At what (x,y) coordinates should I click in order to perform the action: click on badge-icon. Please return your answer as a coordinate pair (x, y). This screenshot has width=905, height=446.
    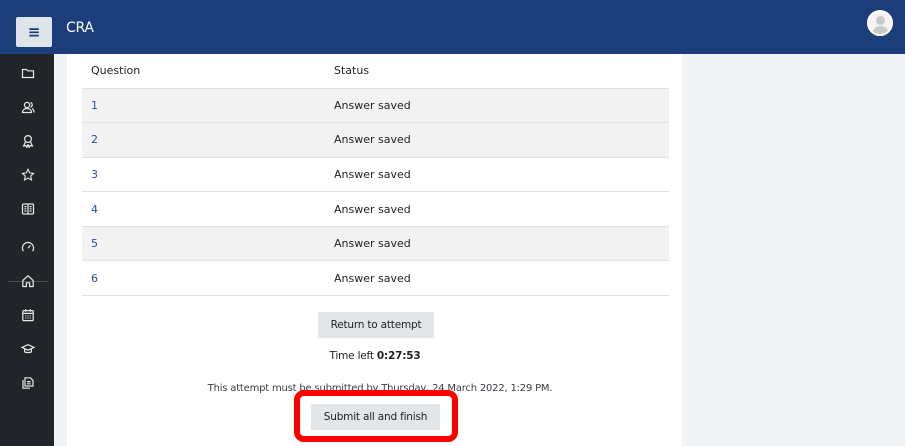
    Looking at the image, I should click on (28, 141).